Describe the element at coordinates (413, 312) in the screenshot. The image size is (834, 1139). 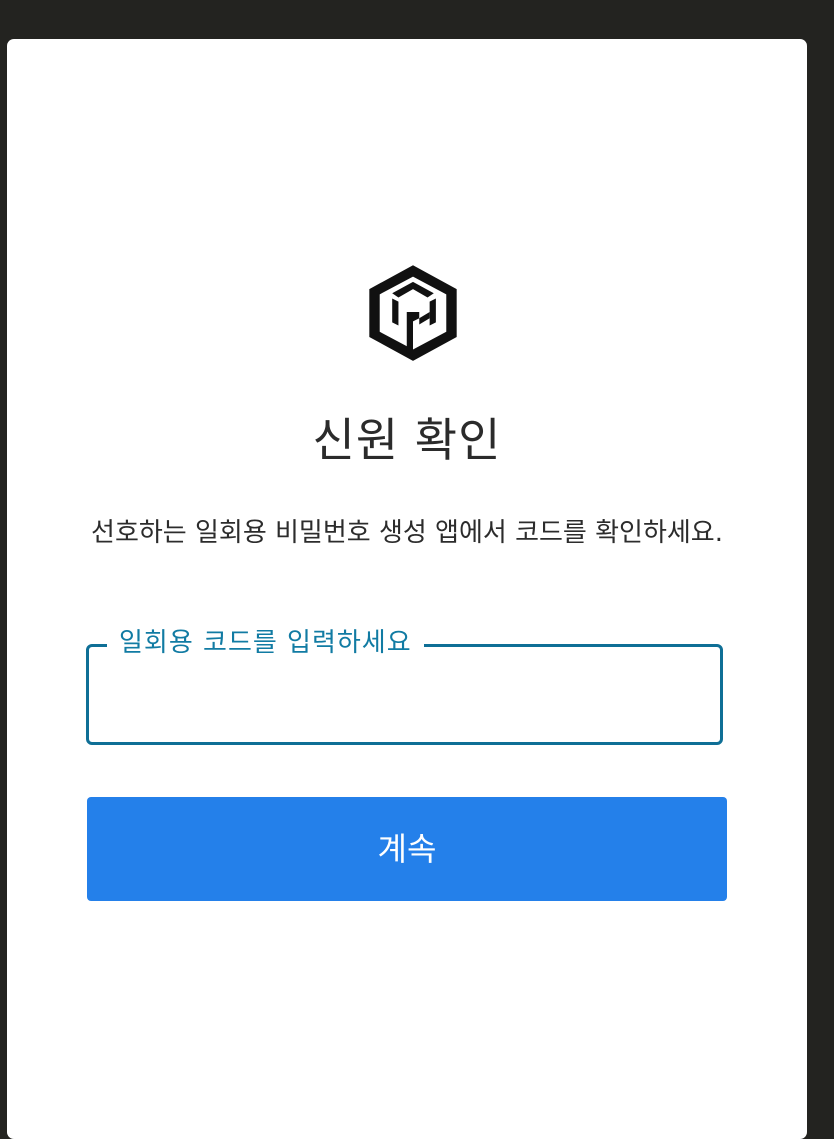
I see `cube-logo-icon` at that location.